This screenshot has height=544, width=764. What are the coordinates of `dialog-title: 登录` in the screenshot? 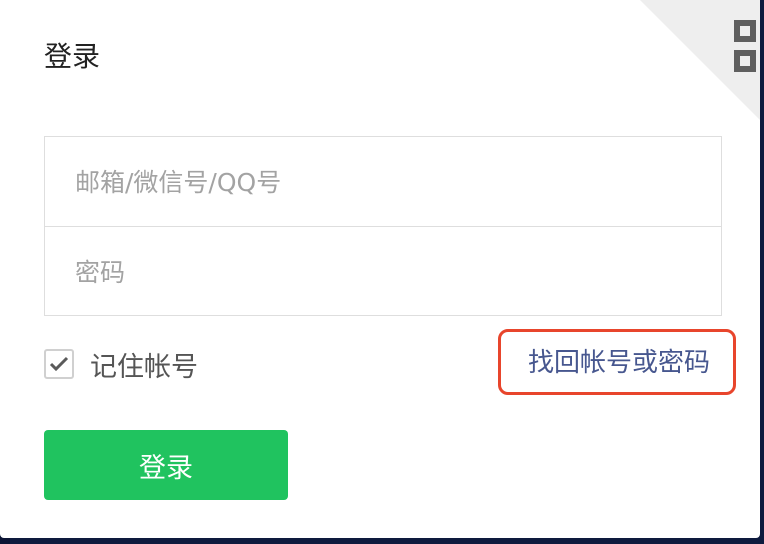 It's located at (72, 56).